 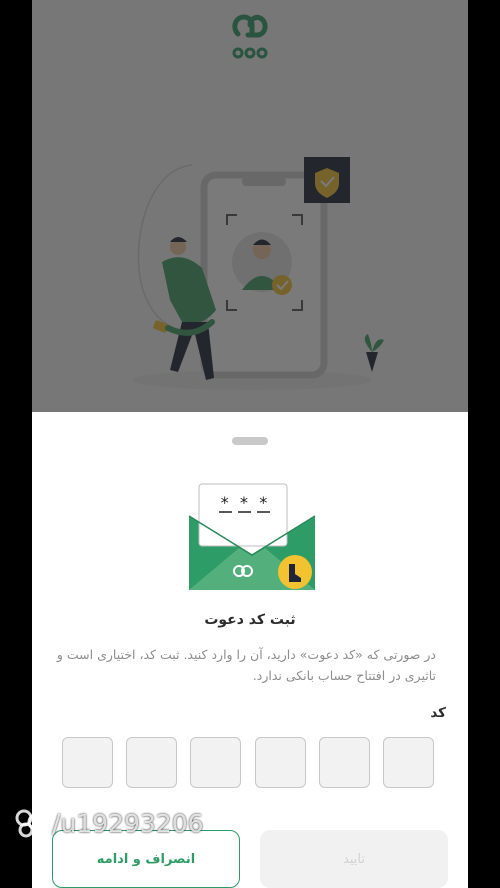 What do you see at coordinates (248, 764) in the screenshot?
I see `invite-code-input` at bounding box center [248, 764].